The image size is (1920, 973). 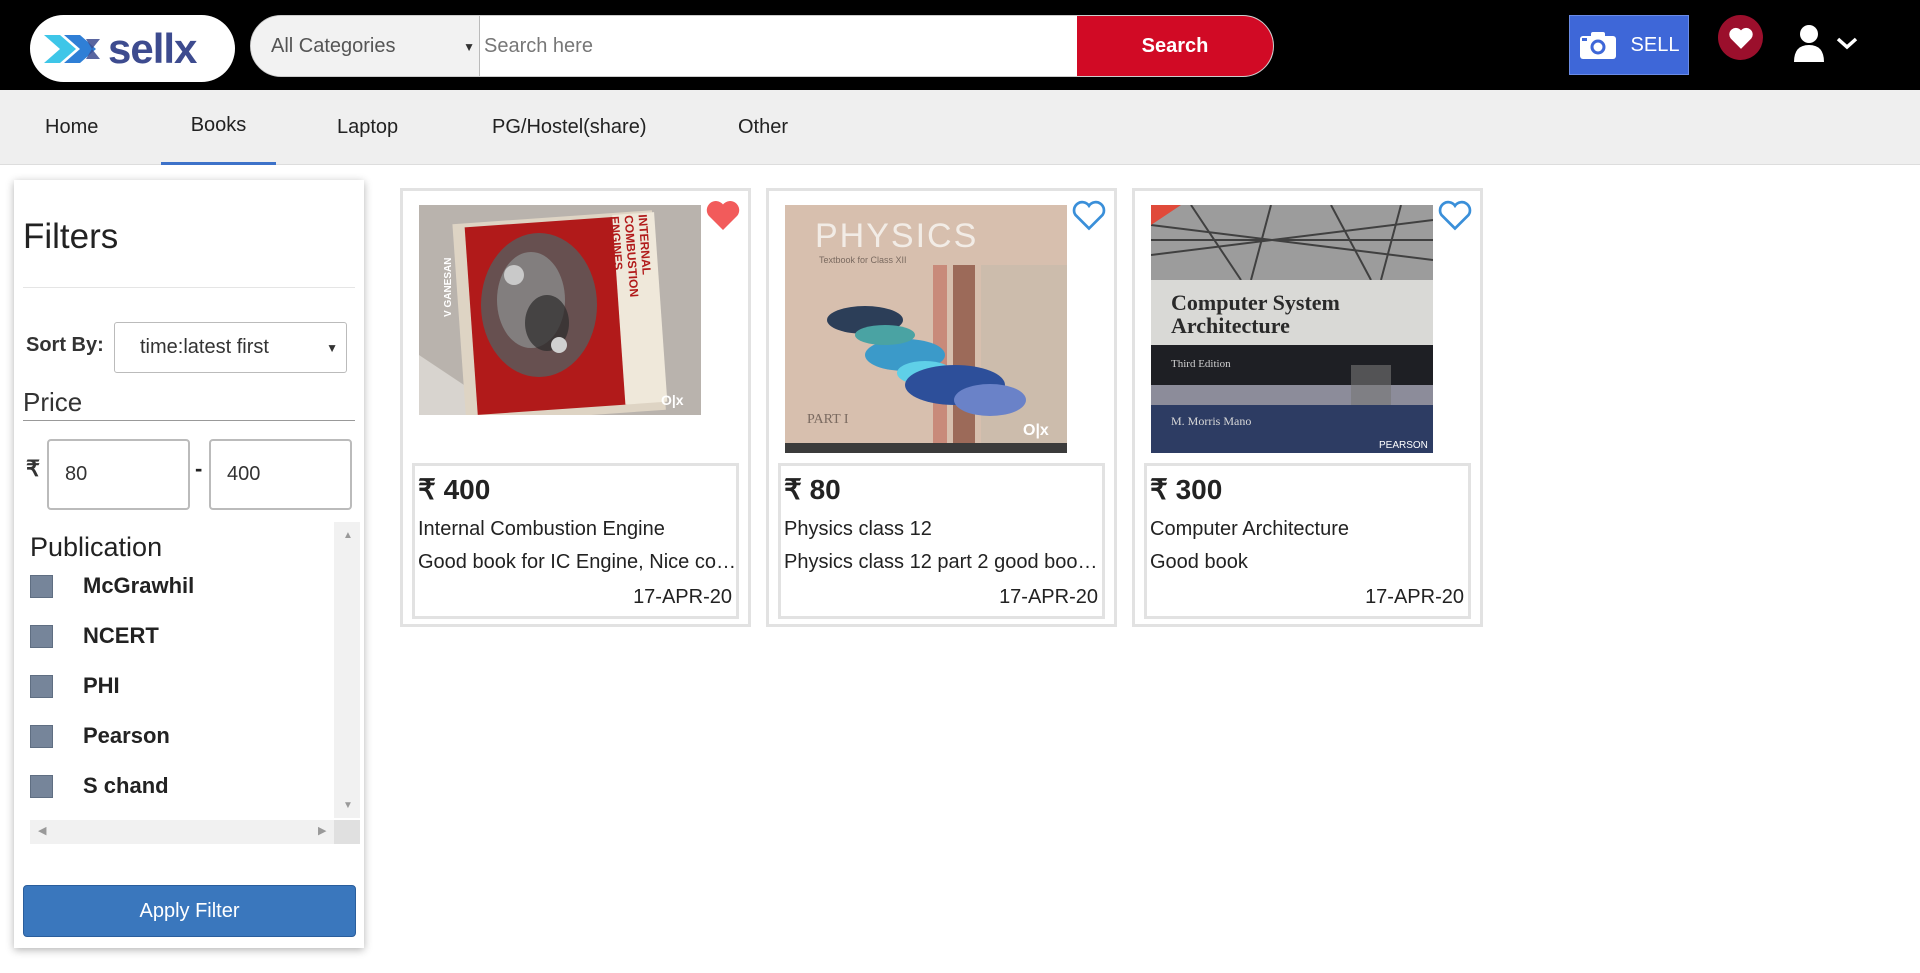 I want to click on publication-label: Pearson, so click(x=126, y=735).